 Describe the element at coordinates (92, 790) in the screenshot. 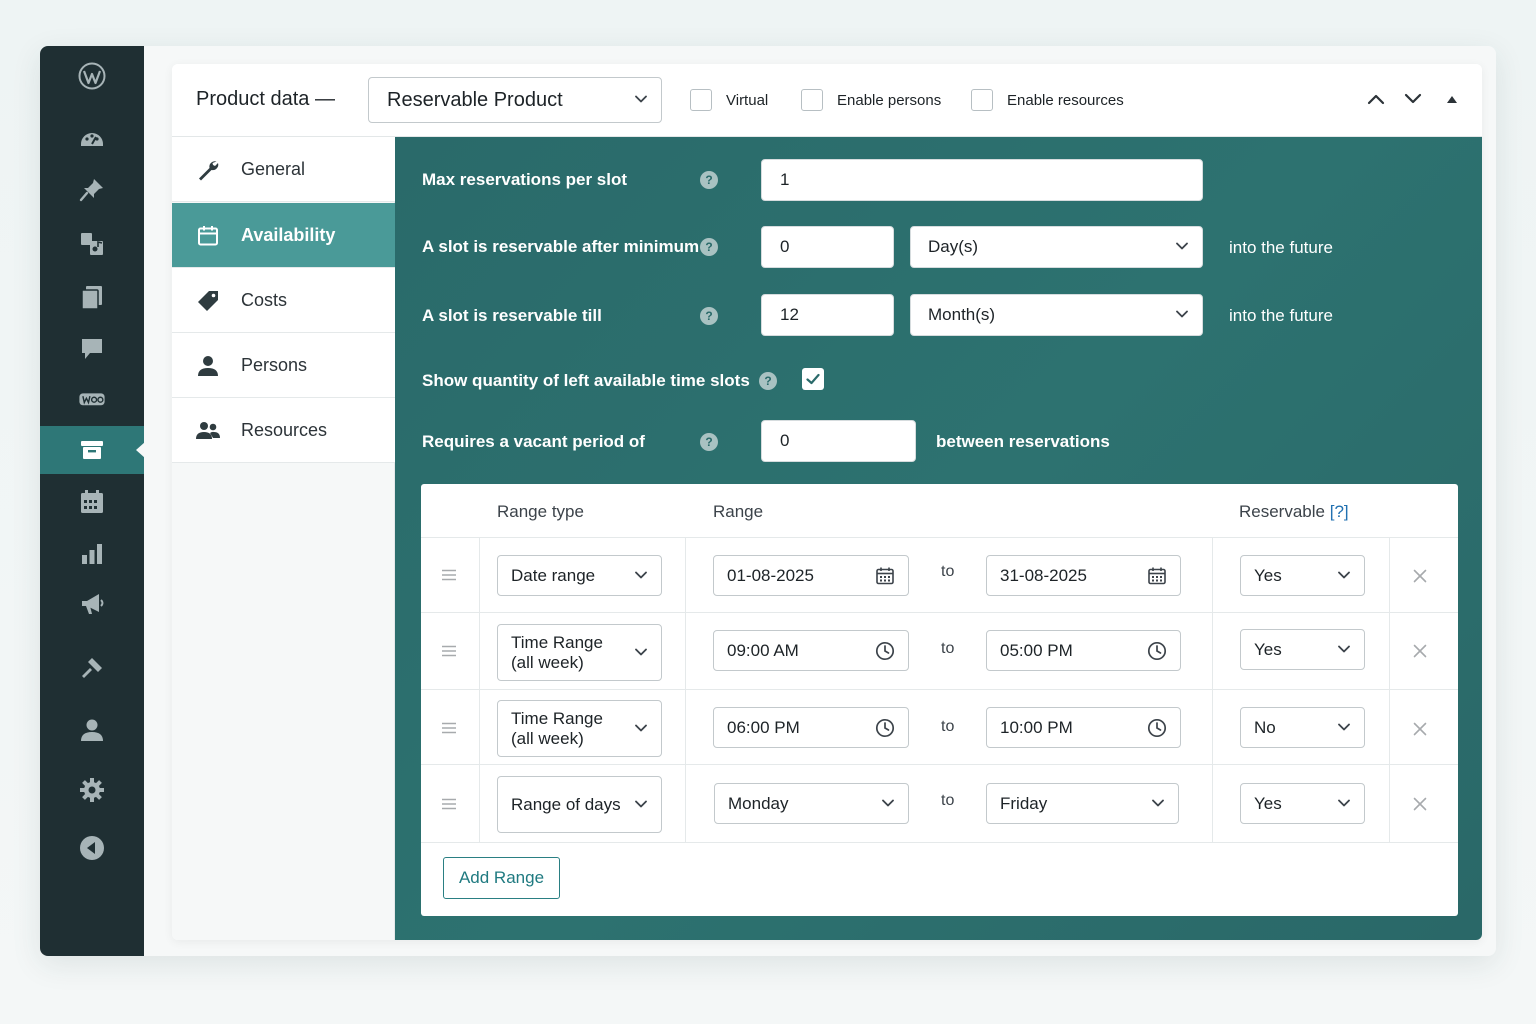

I see `settings-icon` at that location.